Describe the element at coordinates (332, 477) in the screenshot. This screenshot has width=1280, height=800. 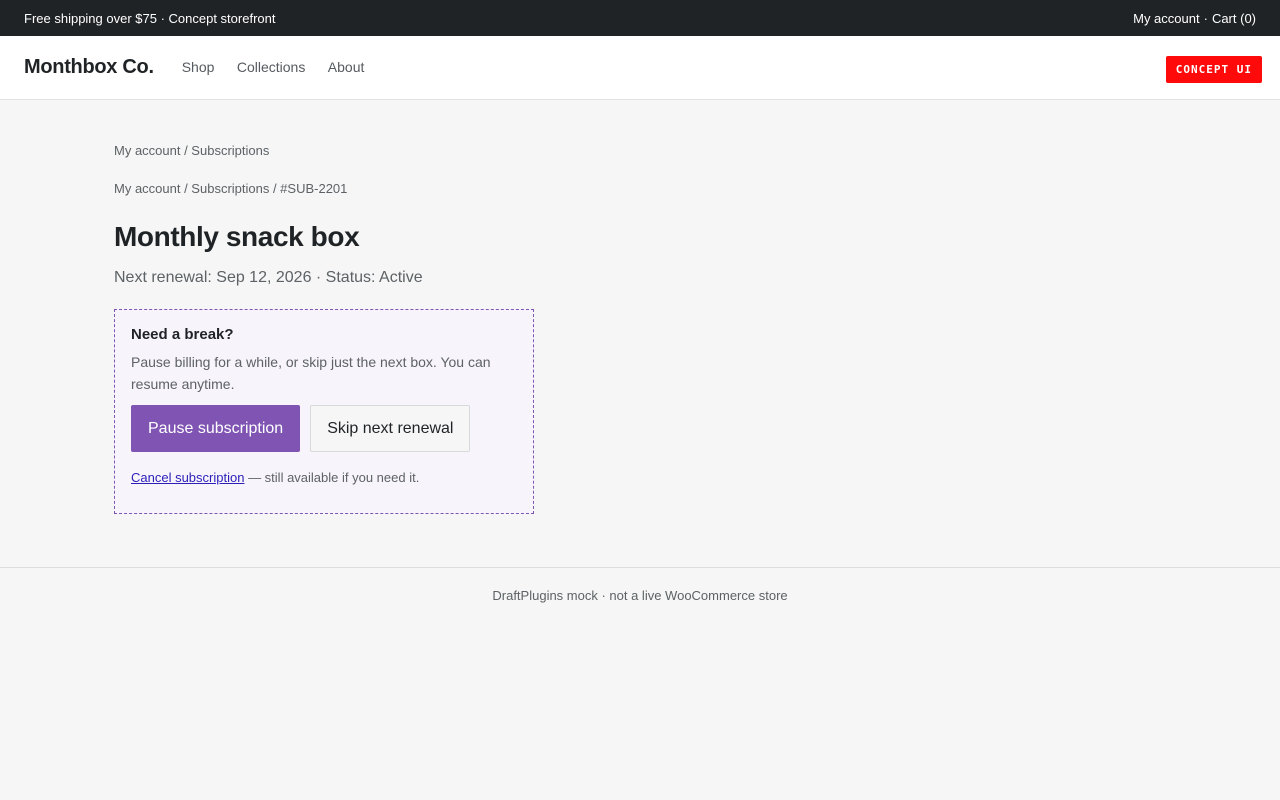
I see `cancel-note: — still available if you need it.` at that location.